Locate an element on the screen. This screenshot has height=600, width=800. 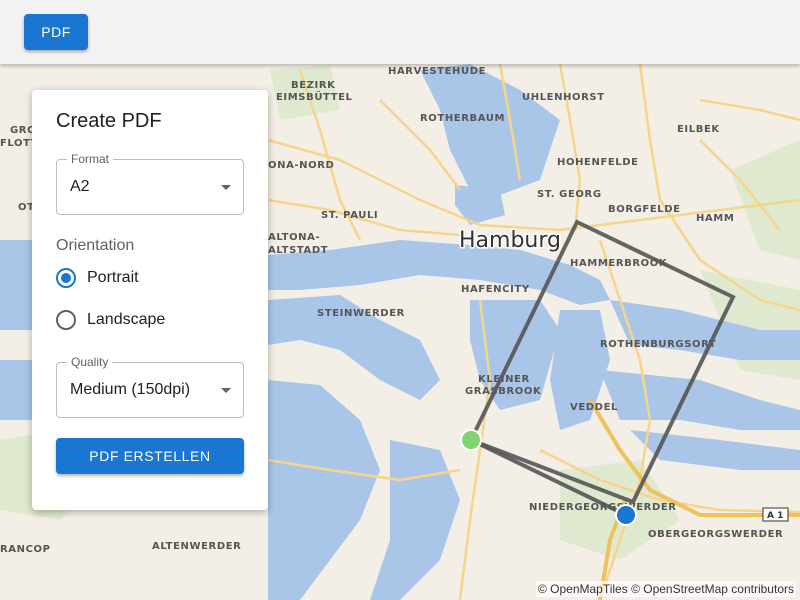
map-label: GRASBROOK is located at coordinates (503, 391).